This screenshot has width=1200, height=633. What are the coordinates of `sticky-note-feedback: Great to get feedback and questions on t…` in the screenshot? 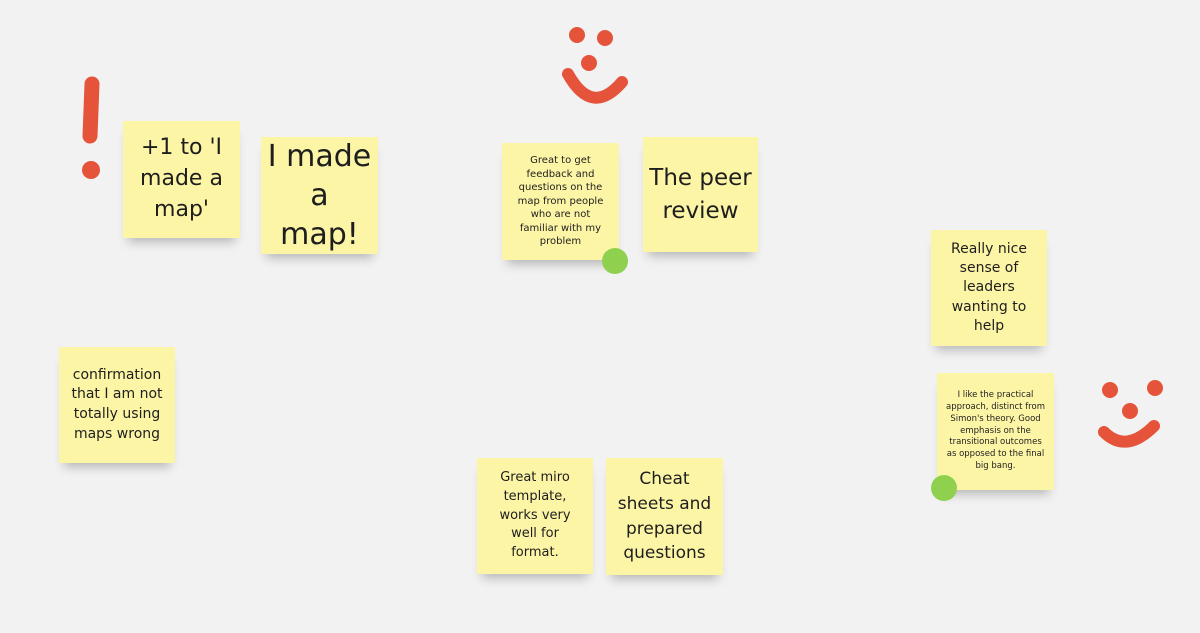 It's located at (560, 201).